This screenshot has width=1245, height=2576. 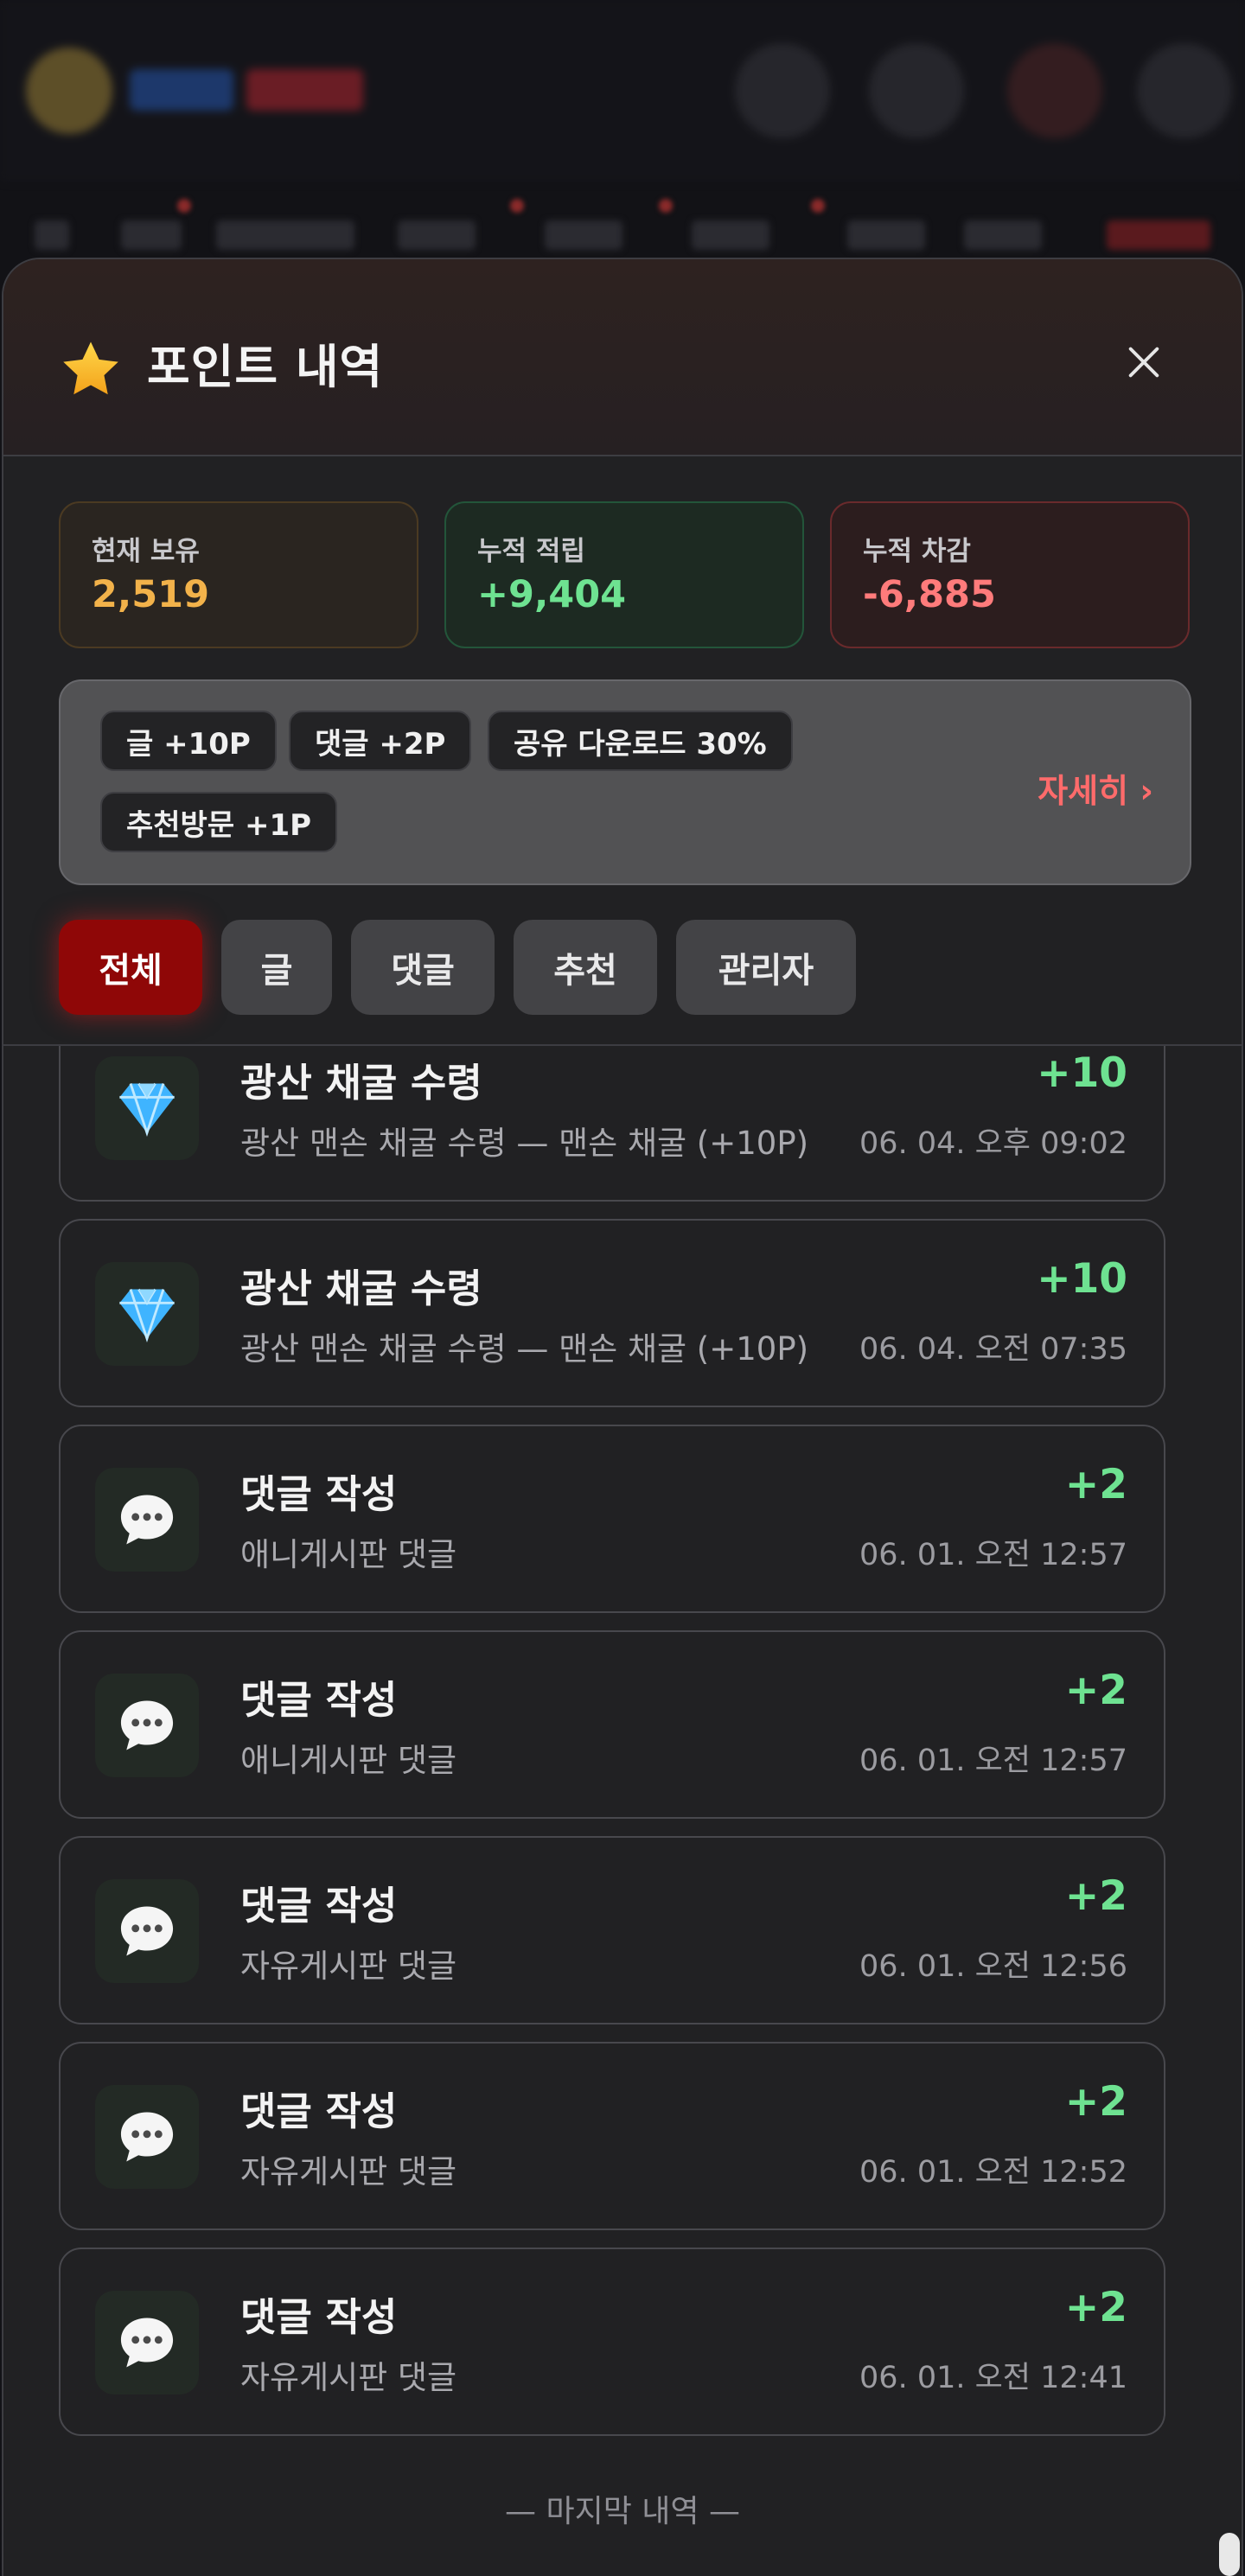 What do you see at coordinates (930, 594) in the screenshot?
I see `total-spent-value: -6,885` at bounding box center [930, 594].